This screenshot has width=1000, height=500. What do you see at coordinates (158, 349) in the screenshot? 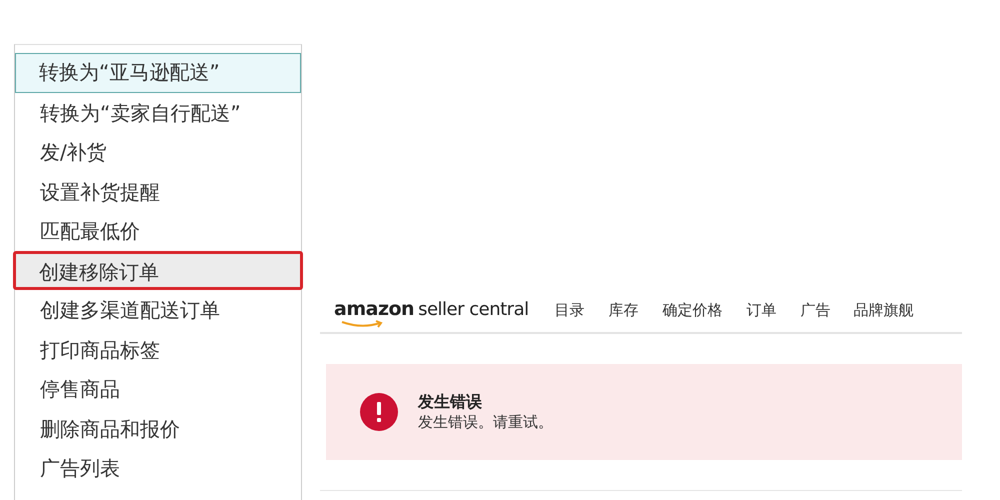
I see `menu-item: 打印商品标签` at bounding box center [158, 349].